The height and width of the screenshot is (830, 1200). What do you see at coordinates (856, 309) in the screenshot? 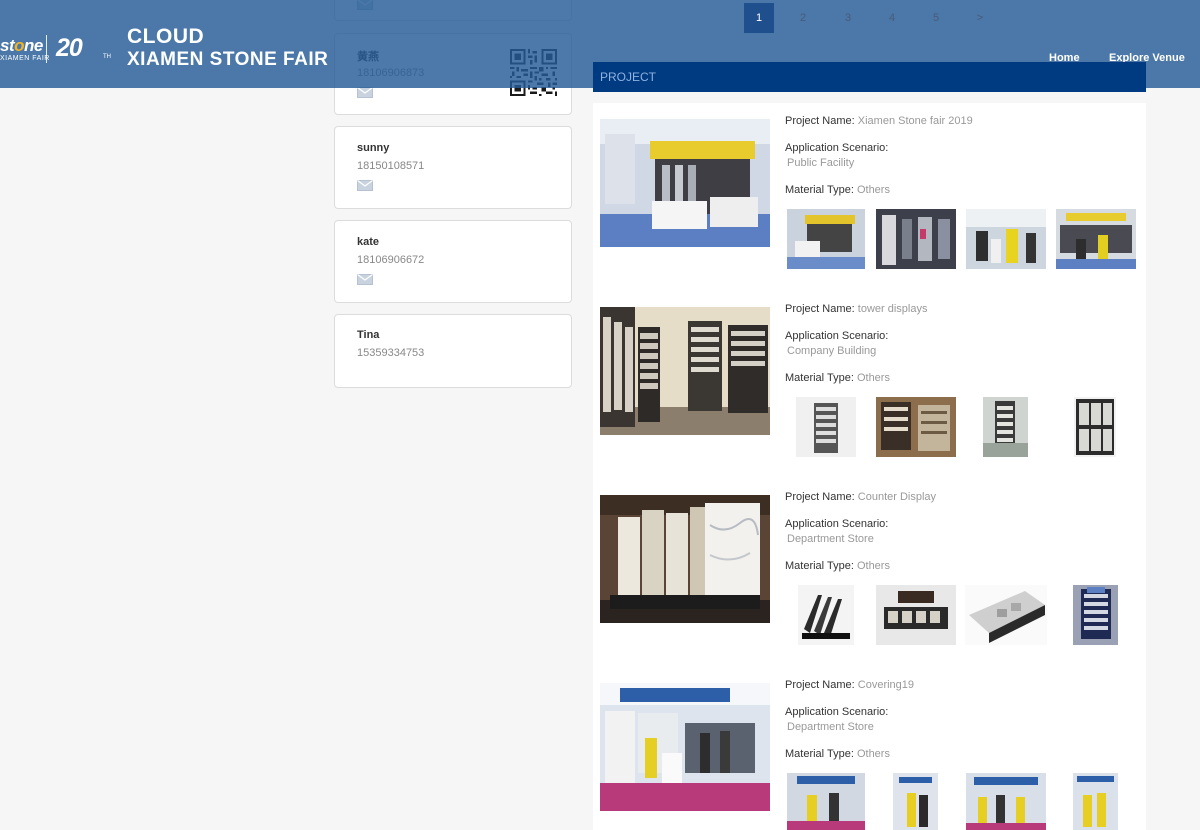
I see `project-name-field: Project Name: tower displays` at bounding box center [856, 309].